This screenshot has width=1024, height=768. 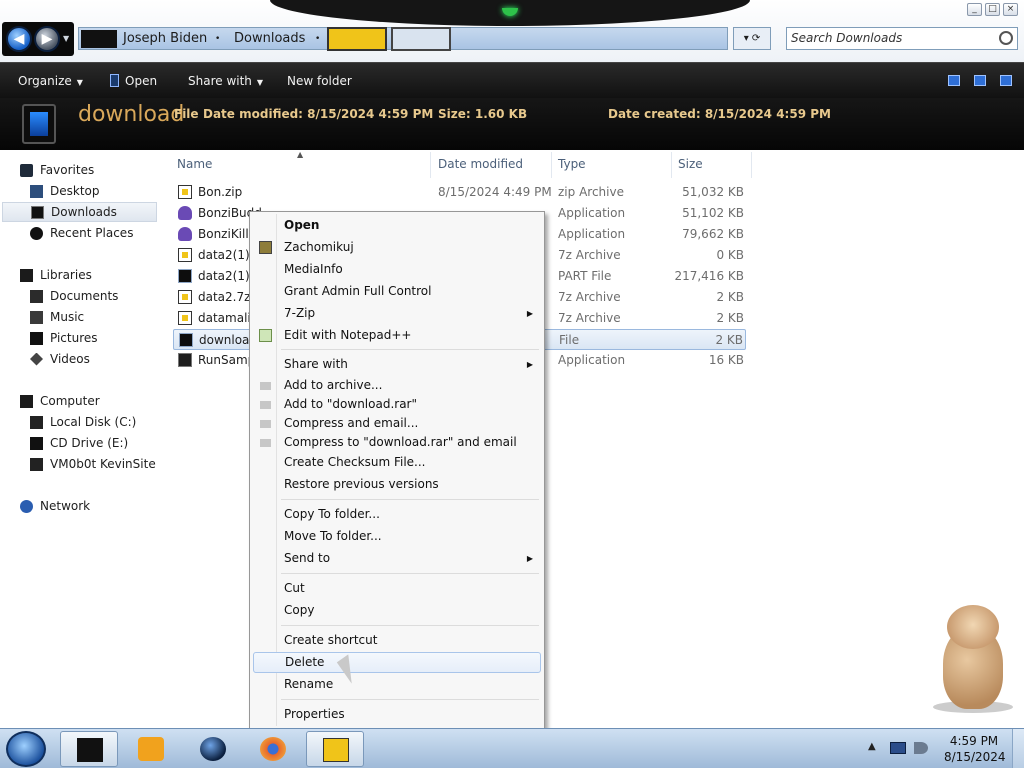 I want to click on organize-button: Organize ▼, so click(x=50, y=81).